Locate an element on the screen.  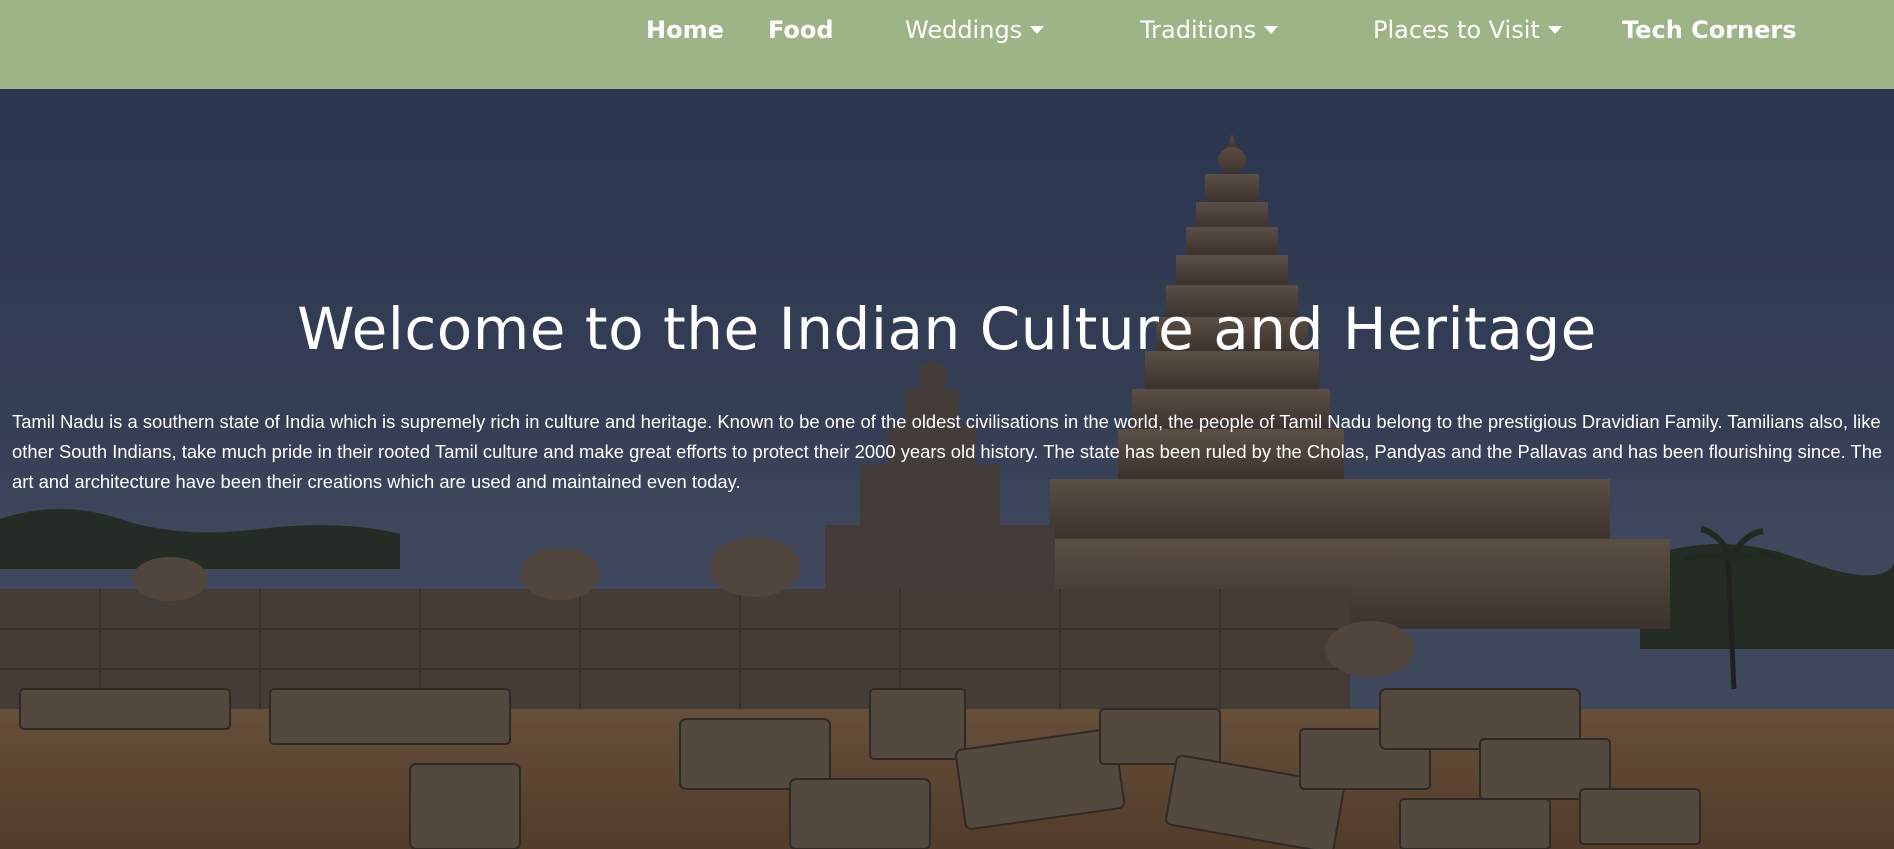
nav-weddings-dropdown: Weddings is located at coordinates (975, 30).